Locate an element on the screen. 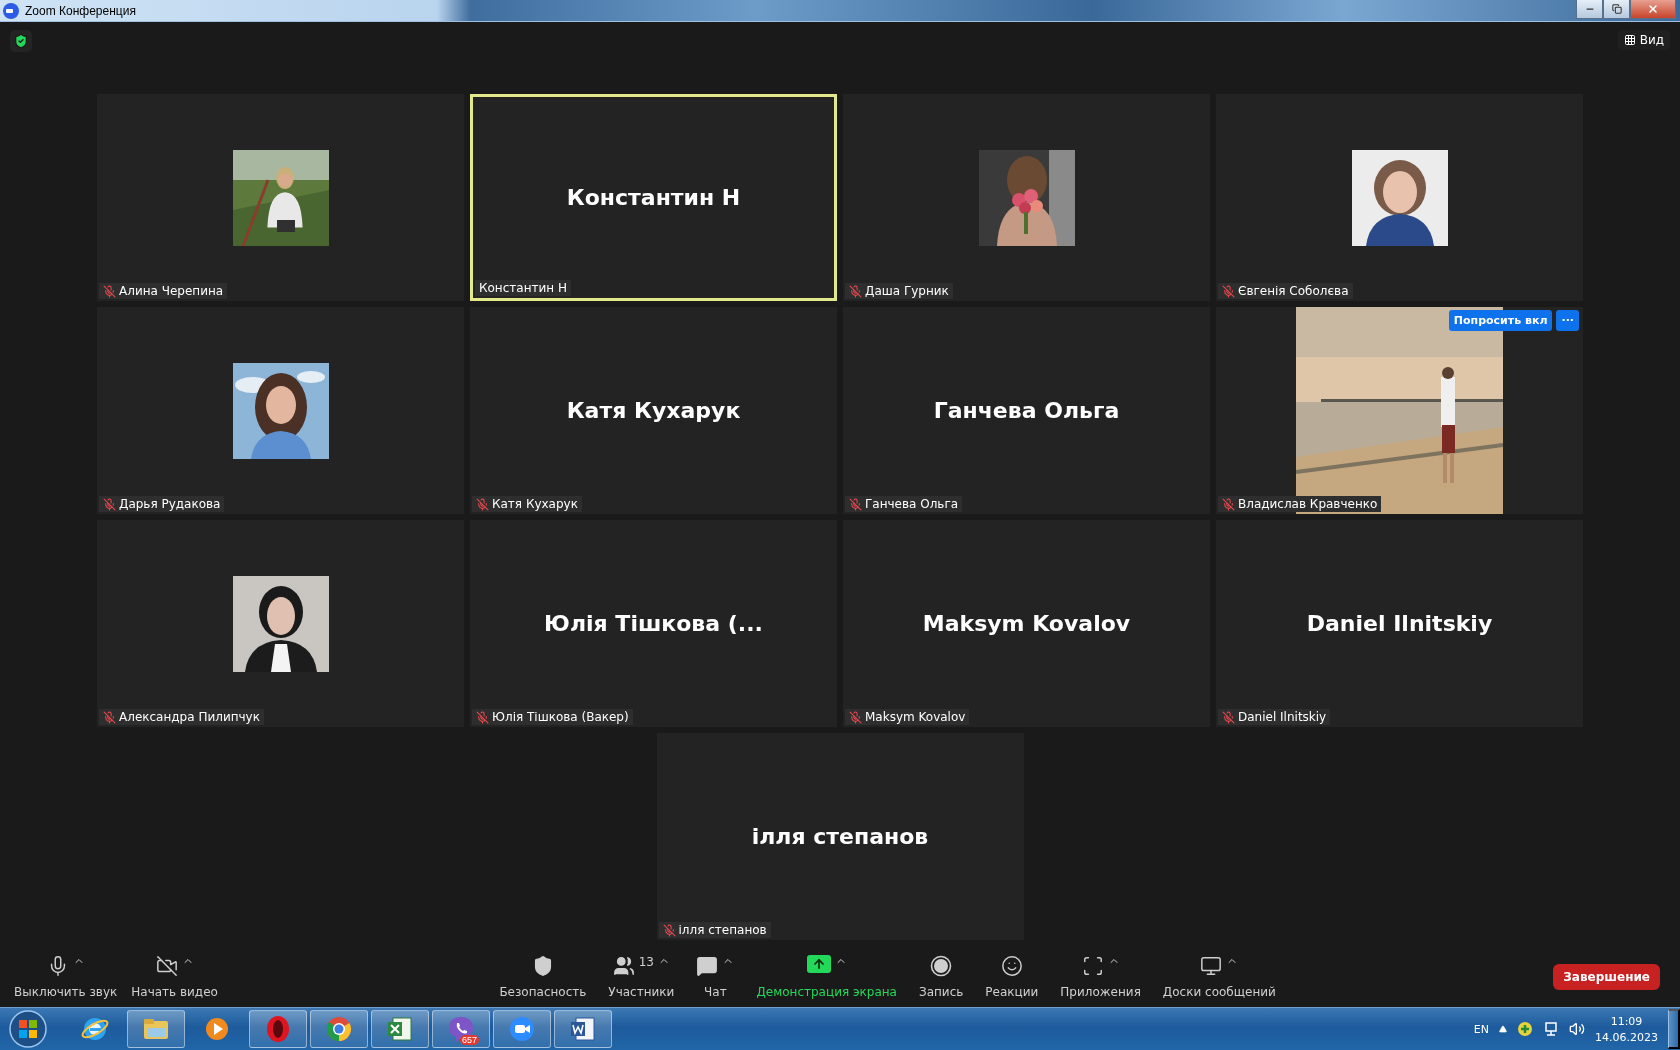 The image size is (1680, 1050). document-icon is located at coordinates (583, 1029).